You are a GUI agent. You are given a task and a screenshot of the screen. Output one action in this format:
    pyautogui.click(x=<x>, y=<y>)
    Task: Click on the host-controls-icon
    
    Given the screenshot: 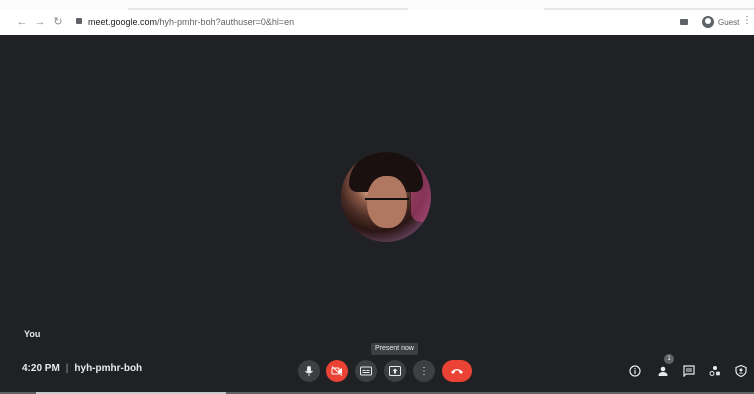 What is the action you would take?
    pyautogui.click(x=741, y=371)
    